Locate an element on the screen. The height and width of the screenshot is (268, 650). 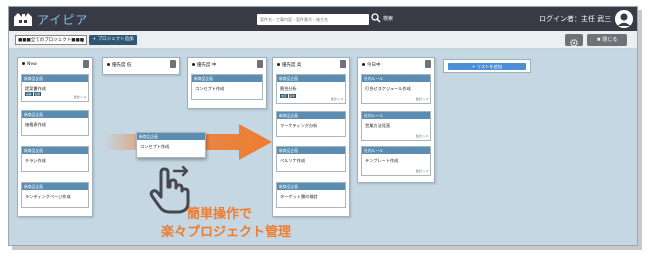
tag: 議事 is located at coordinates (29, 94).